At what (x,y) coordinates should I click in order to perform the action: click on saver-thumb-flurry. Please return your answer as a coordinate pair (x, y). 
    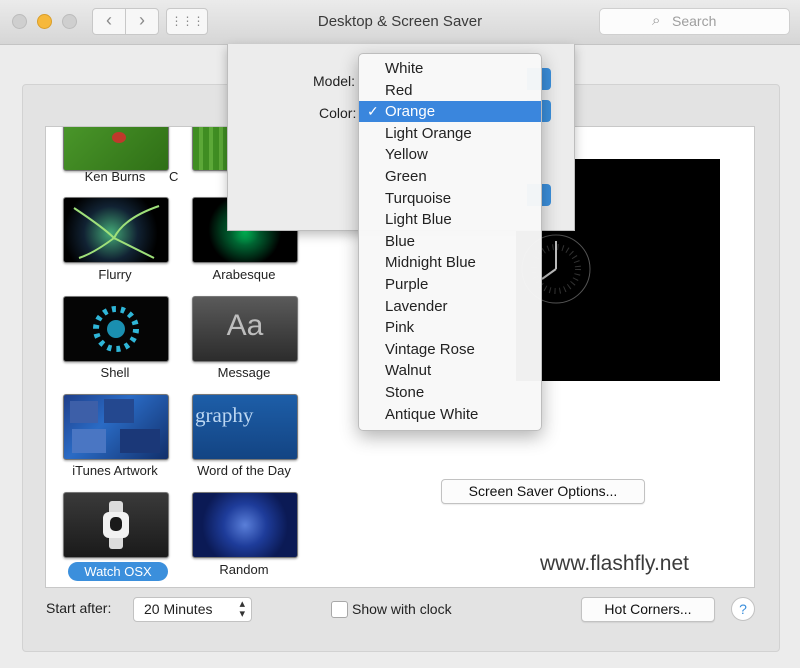
    Looking at the image, I should click on (116, 230).